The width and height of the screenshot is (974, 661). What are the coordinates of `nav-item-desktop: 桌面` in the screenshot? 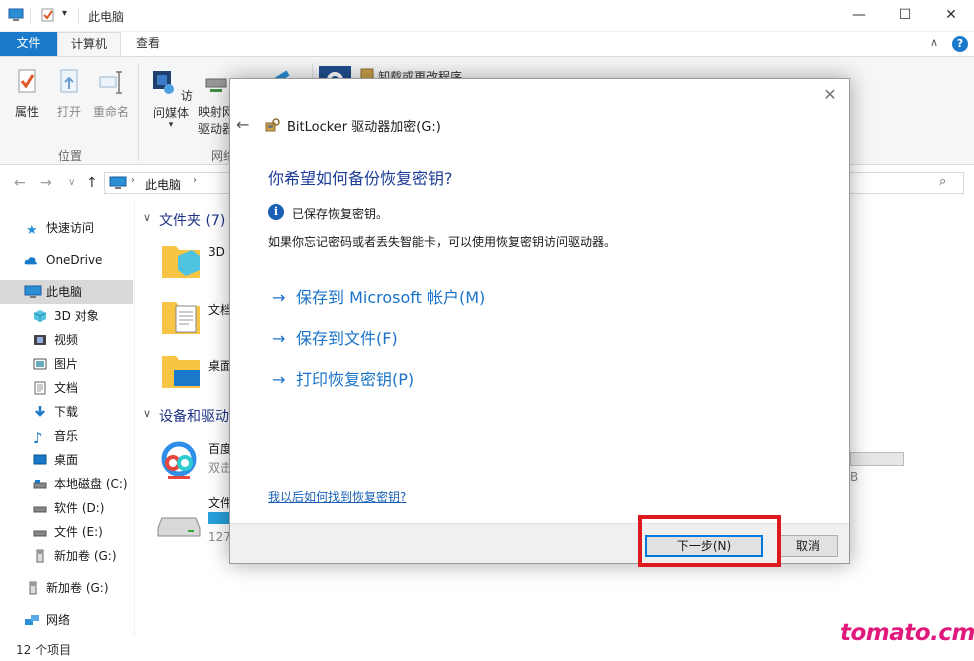 It's located at (66, 460).